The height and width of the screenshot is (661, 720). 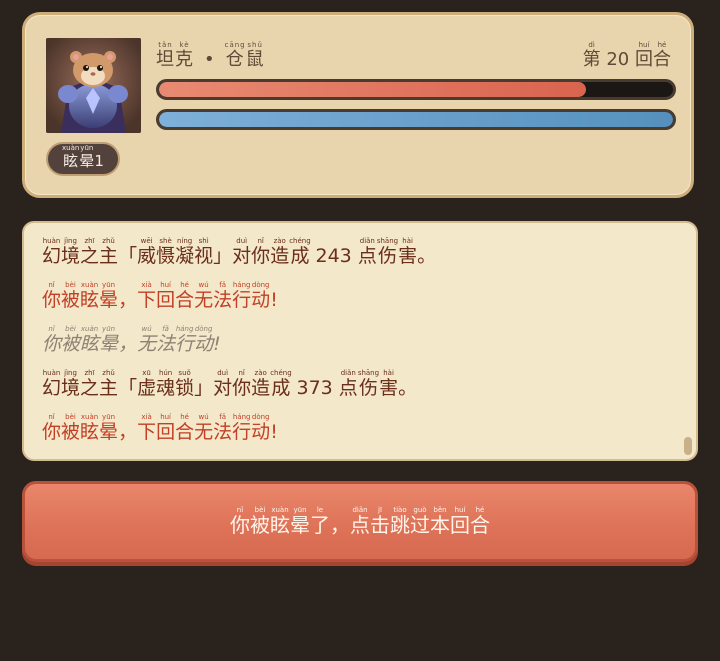 What do you see at coordinates (166, 384) in the screenshot?
I see `ruby-char: 魂hún` at bounding box center [166, 384].